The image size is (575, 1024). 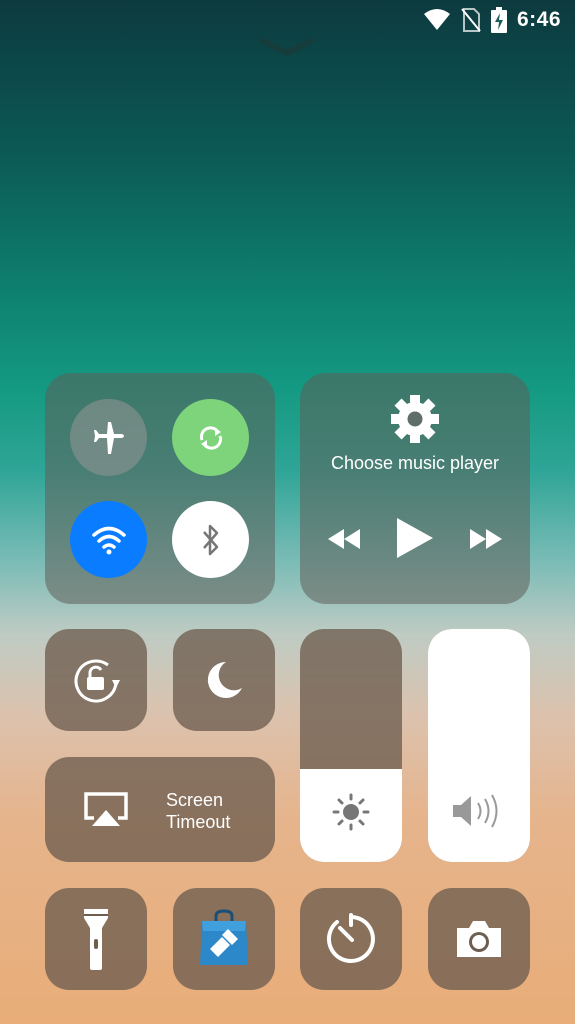 What do you see at coordinates (351, 812) in the screenshot?
I see `sun-icon` at bounding box center [351, 812].